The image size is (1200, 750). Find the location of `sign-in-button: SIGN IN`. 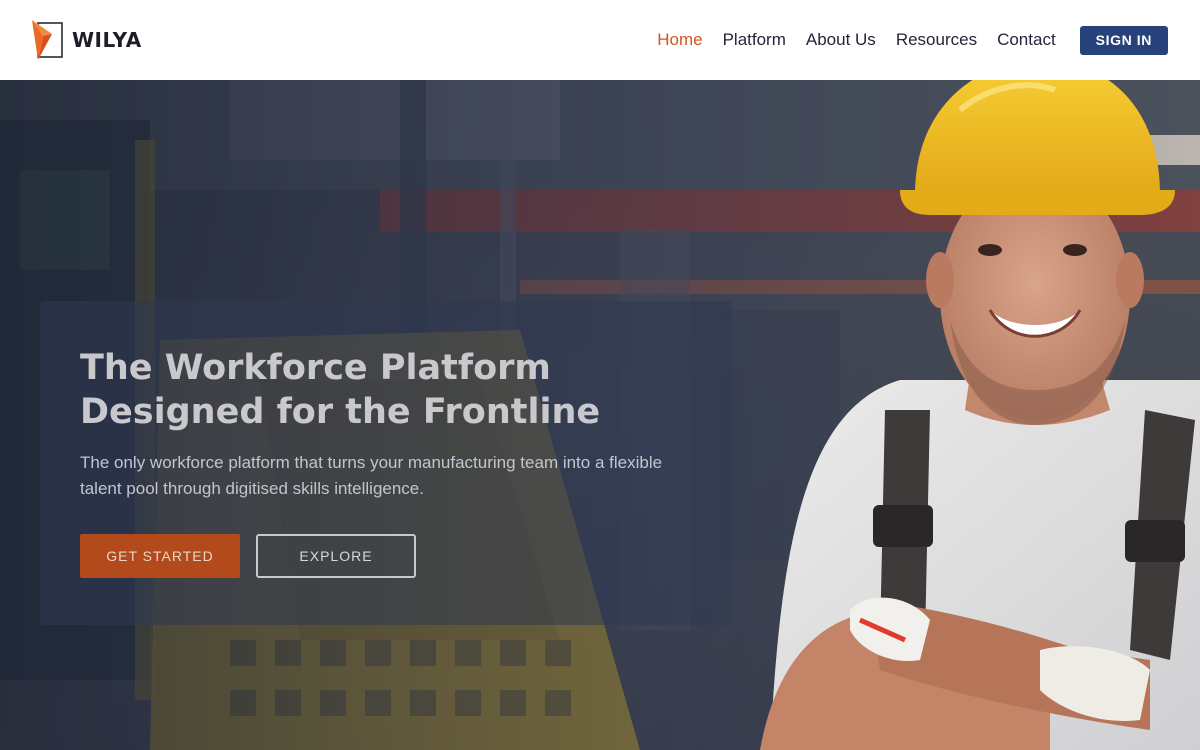

sign-in-button: SIGN IN is located at coordinates (1123, 40).